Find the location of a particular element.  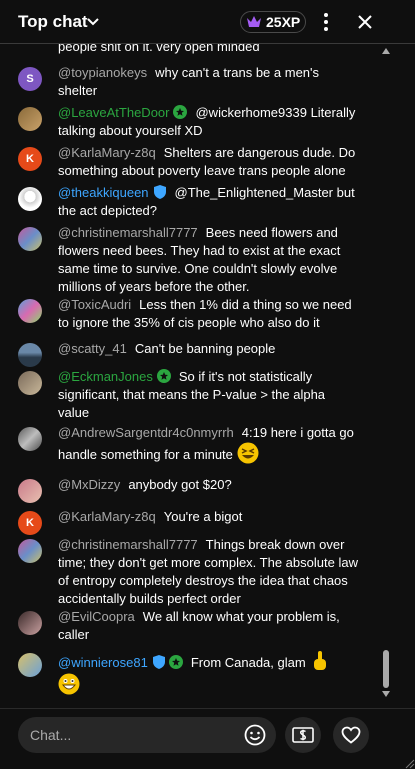

super-chat-button is located at coordinates (303, 735).